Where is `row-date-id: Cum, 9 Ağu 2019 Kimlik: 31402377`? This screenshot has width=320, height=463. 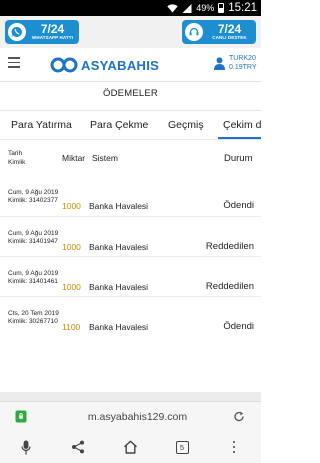 row-date-id: Cum, 9 Ağu 2019 Kimlik: 31402377 is located at coordinates (34, 202).